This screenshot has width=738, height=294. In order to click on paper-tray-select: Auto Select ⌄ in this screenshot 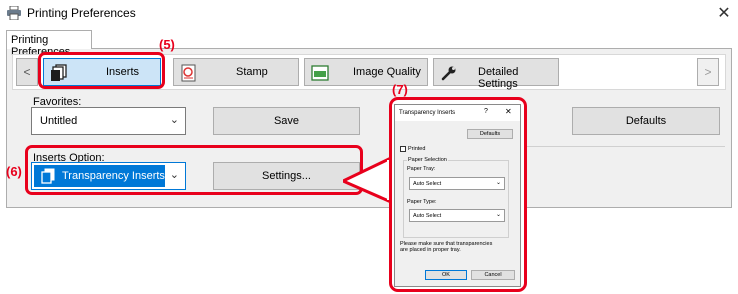, I will do `click(457, 183)`.